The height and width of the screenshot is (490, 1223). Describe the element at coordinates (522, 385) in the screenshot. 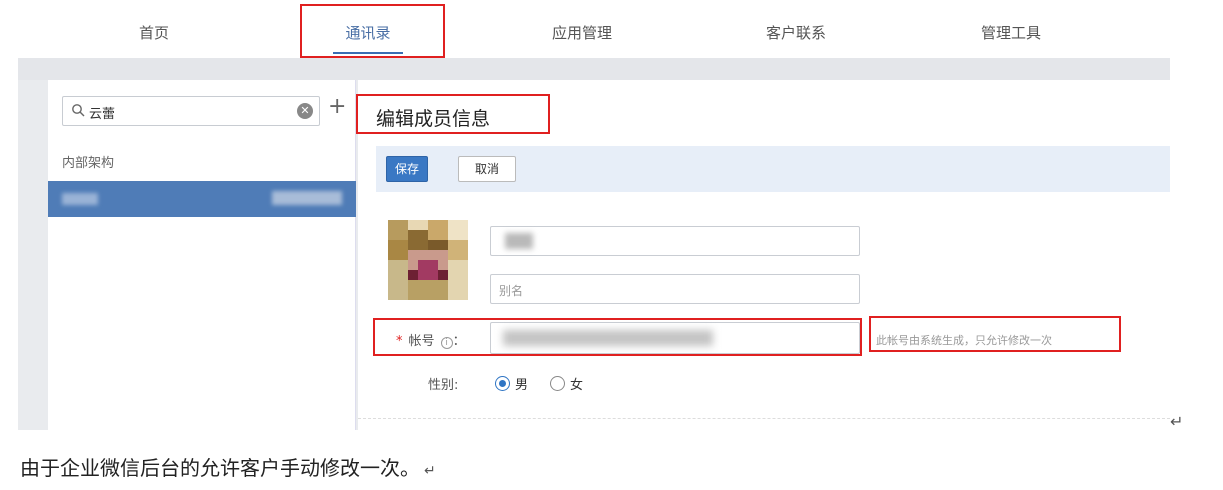

I see `gender-label-male: 男` at that location.